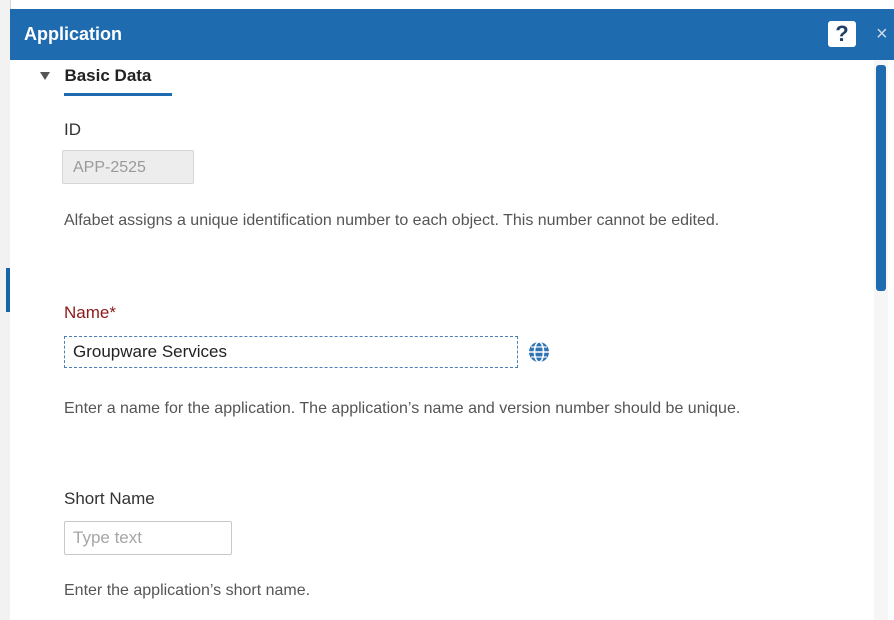  What do you see at coordinates (128, 167) in the screenshot?
I see `id-field: APP-2525` at bounding box center [128, 167].